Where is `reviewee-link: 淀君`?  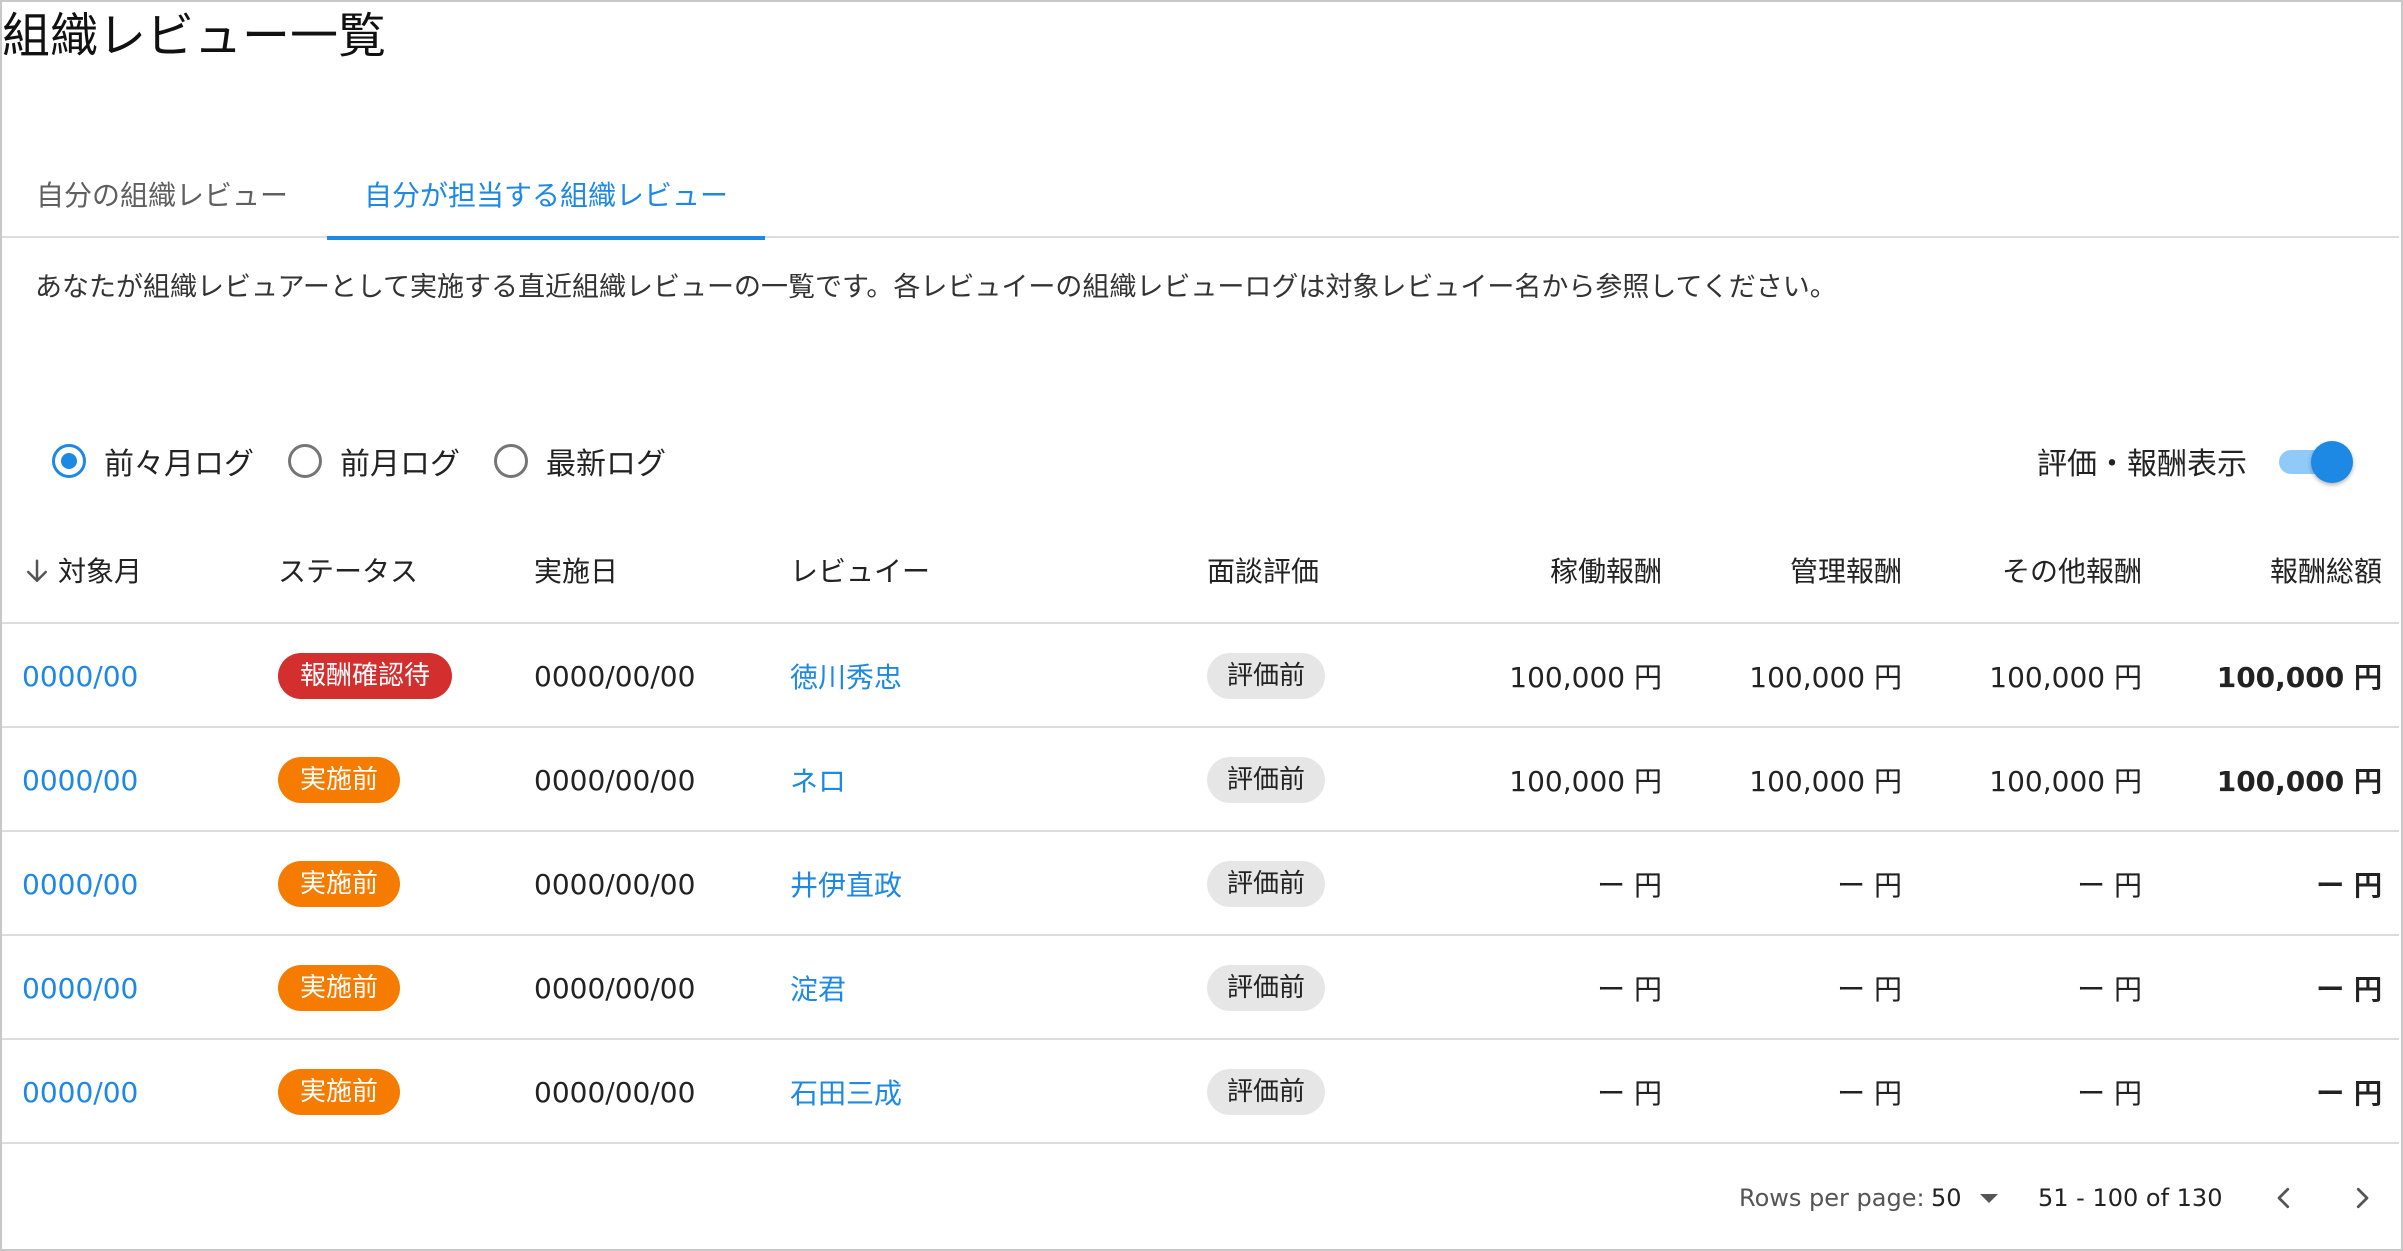
reviewee-link: 淀君 is located at coordinates (818, 988).